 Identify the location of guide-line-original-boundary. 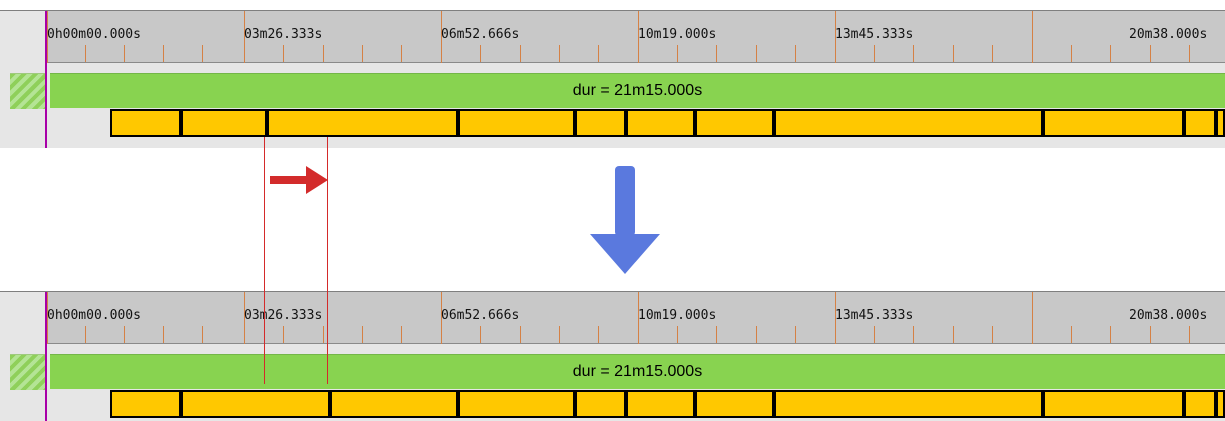
(264, 260).